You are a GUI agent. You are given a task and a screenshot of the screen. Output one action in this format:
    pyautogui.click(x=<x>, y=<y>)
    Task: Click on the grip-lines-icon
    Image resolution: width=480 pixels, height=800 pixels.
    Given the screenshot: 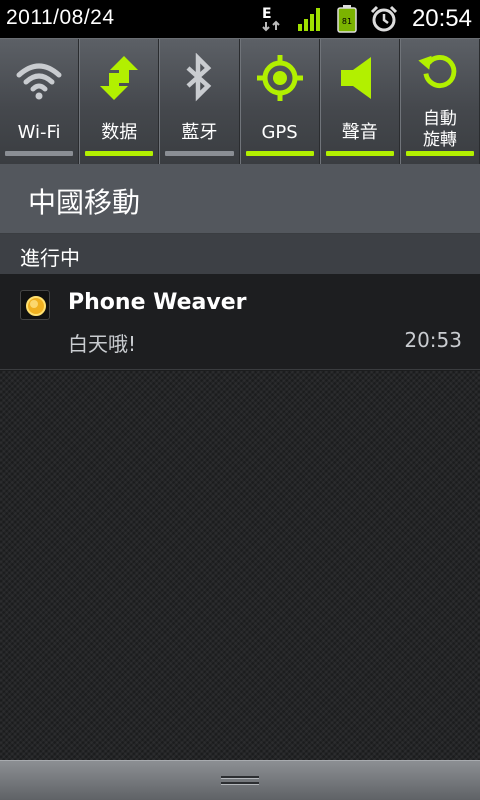 What is the action you would take?
    pyautogui.click(x=240, y=781)
    